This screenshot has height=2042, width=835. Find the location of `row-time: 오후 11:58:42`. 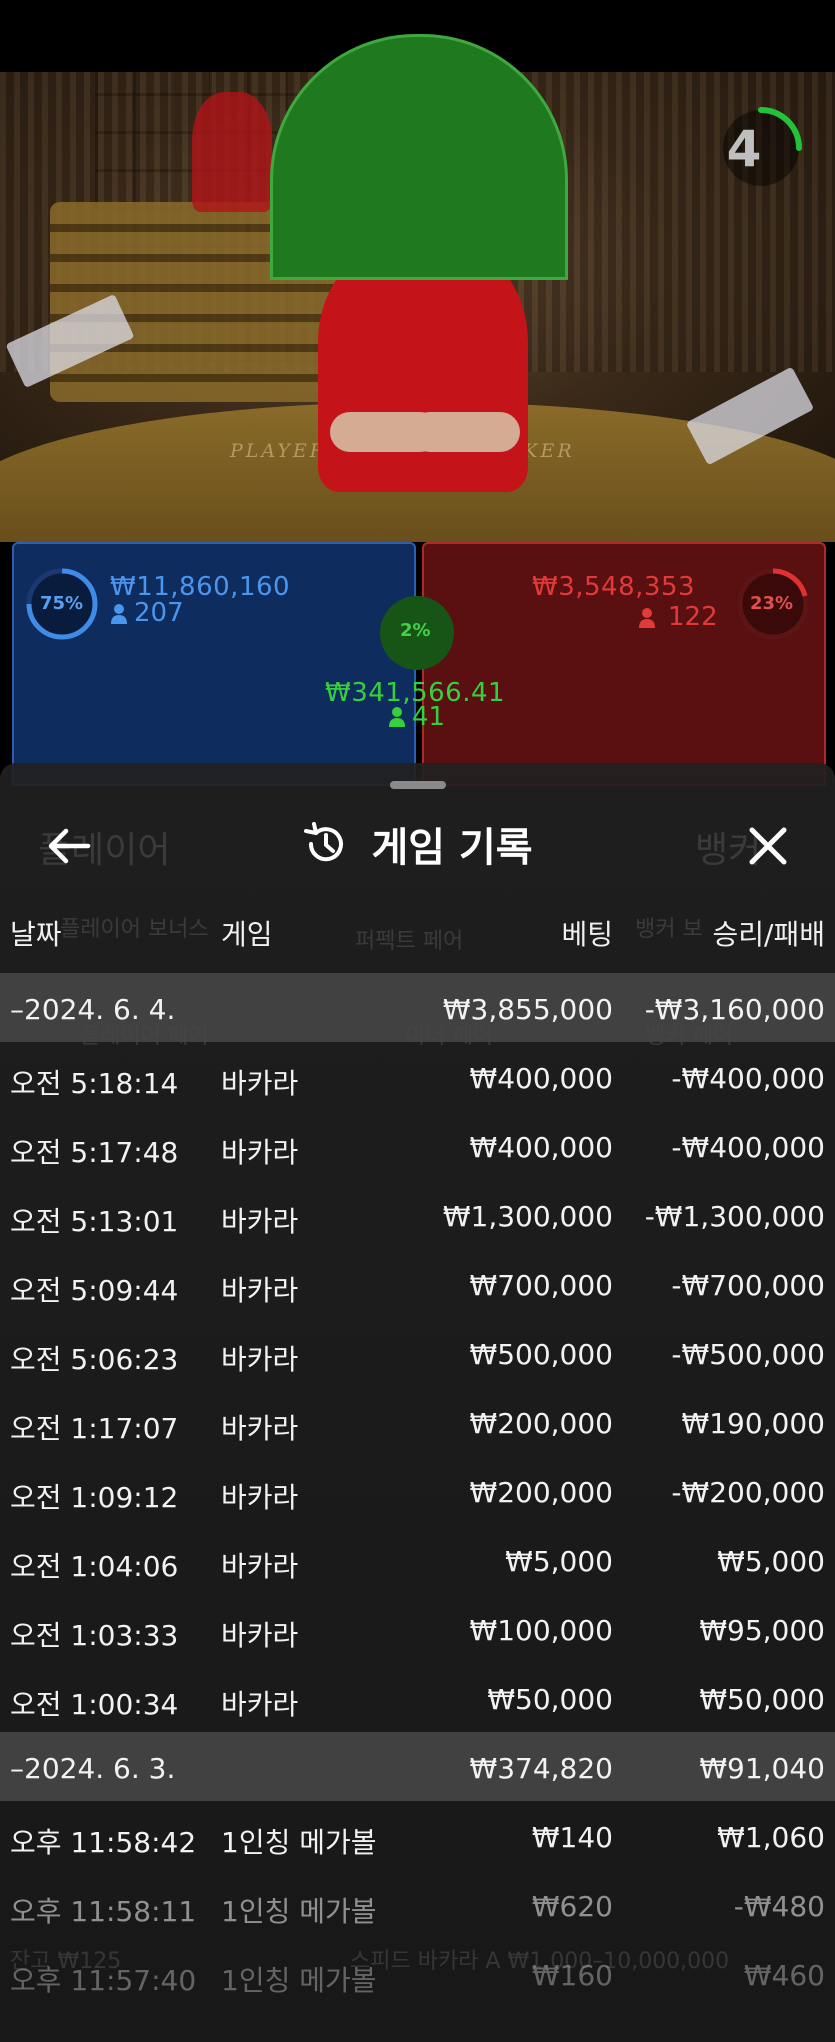

row-time: 오후 11:58:42 is located at coordinates (103, 1842).